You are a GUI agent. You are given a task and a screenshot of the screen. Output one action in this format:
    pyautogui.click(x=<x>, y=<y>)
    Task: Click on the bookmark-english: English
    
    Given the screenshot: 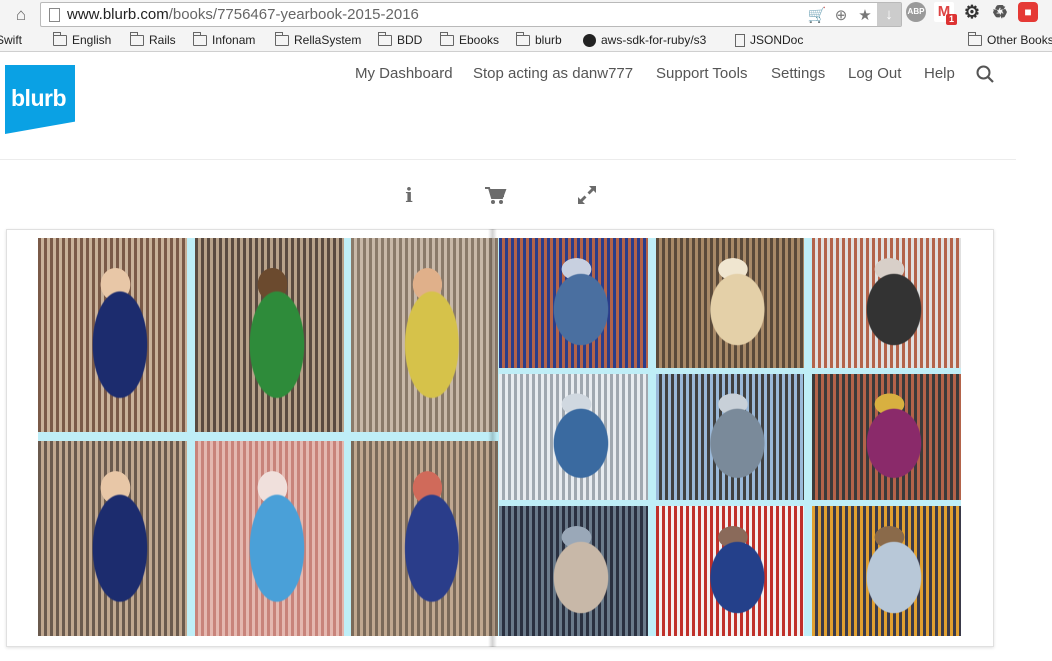 What is the action you would take?
    pyautogui.click(x=82, y=39)
    